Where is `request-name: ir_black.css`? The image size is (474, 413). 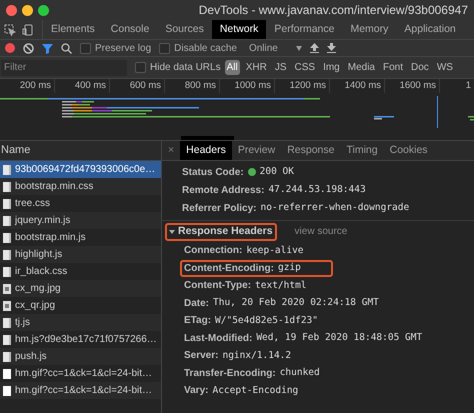
request-name: ir_black.css is located at coordinates (41, 272).